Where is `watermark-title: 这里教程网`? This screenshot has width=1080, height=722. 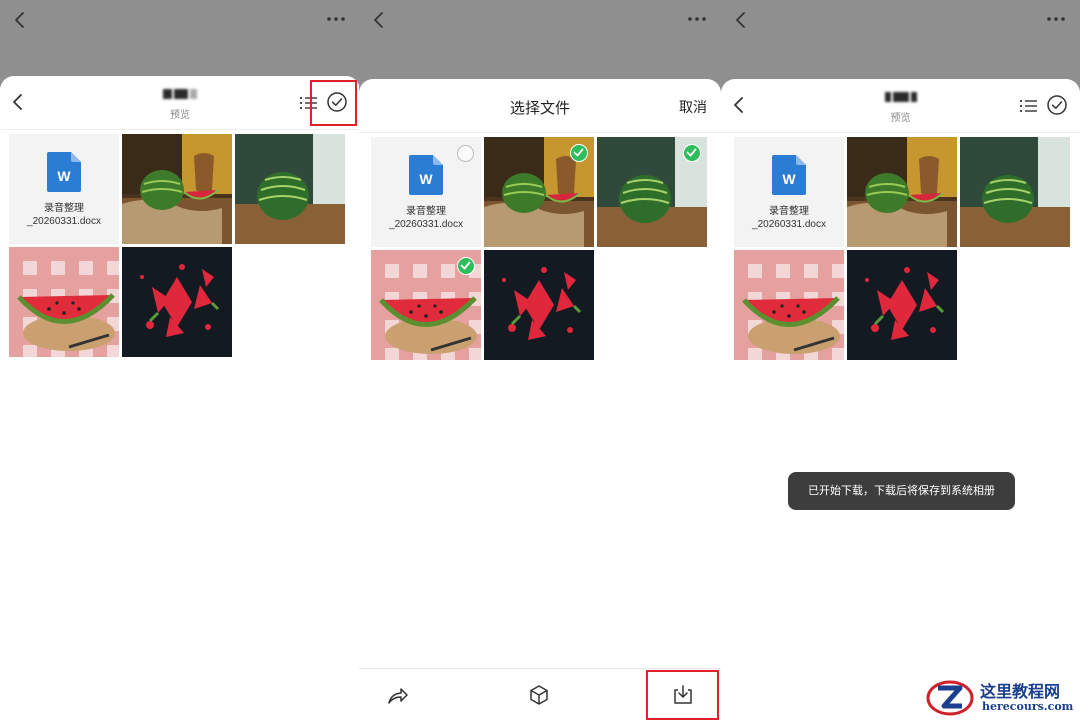 watermark-title: 这里教程网 is located at coordinates (1020, 691).